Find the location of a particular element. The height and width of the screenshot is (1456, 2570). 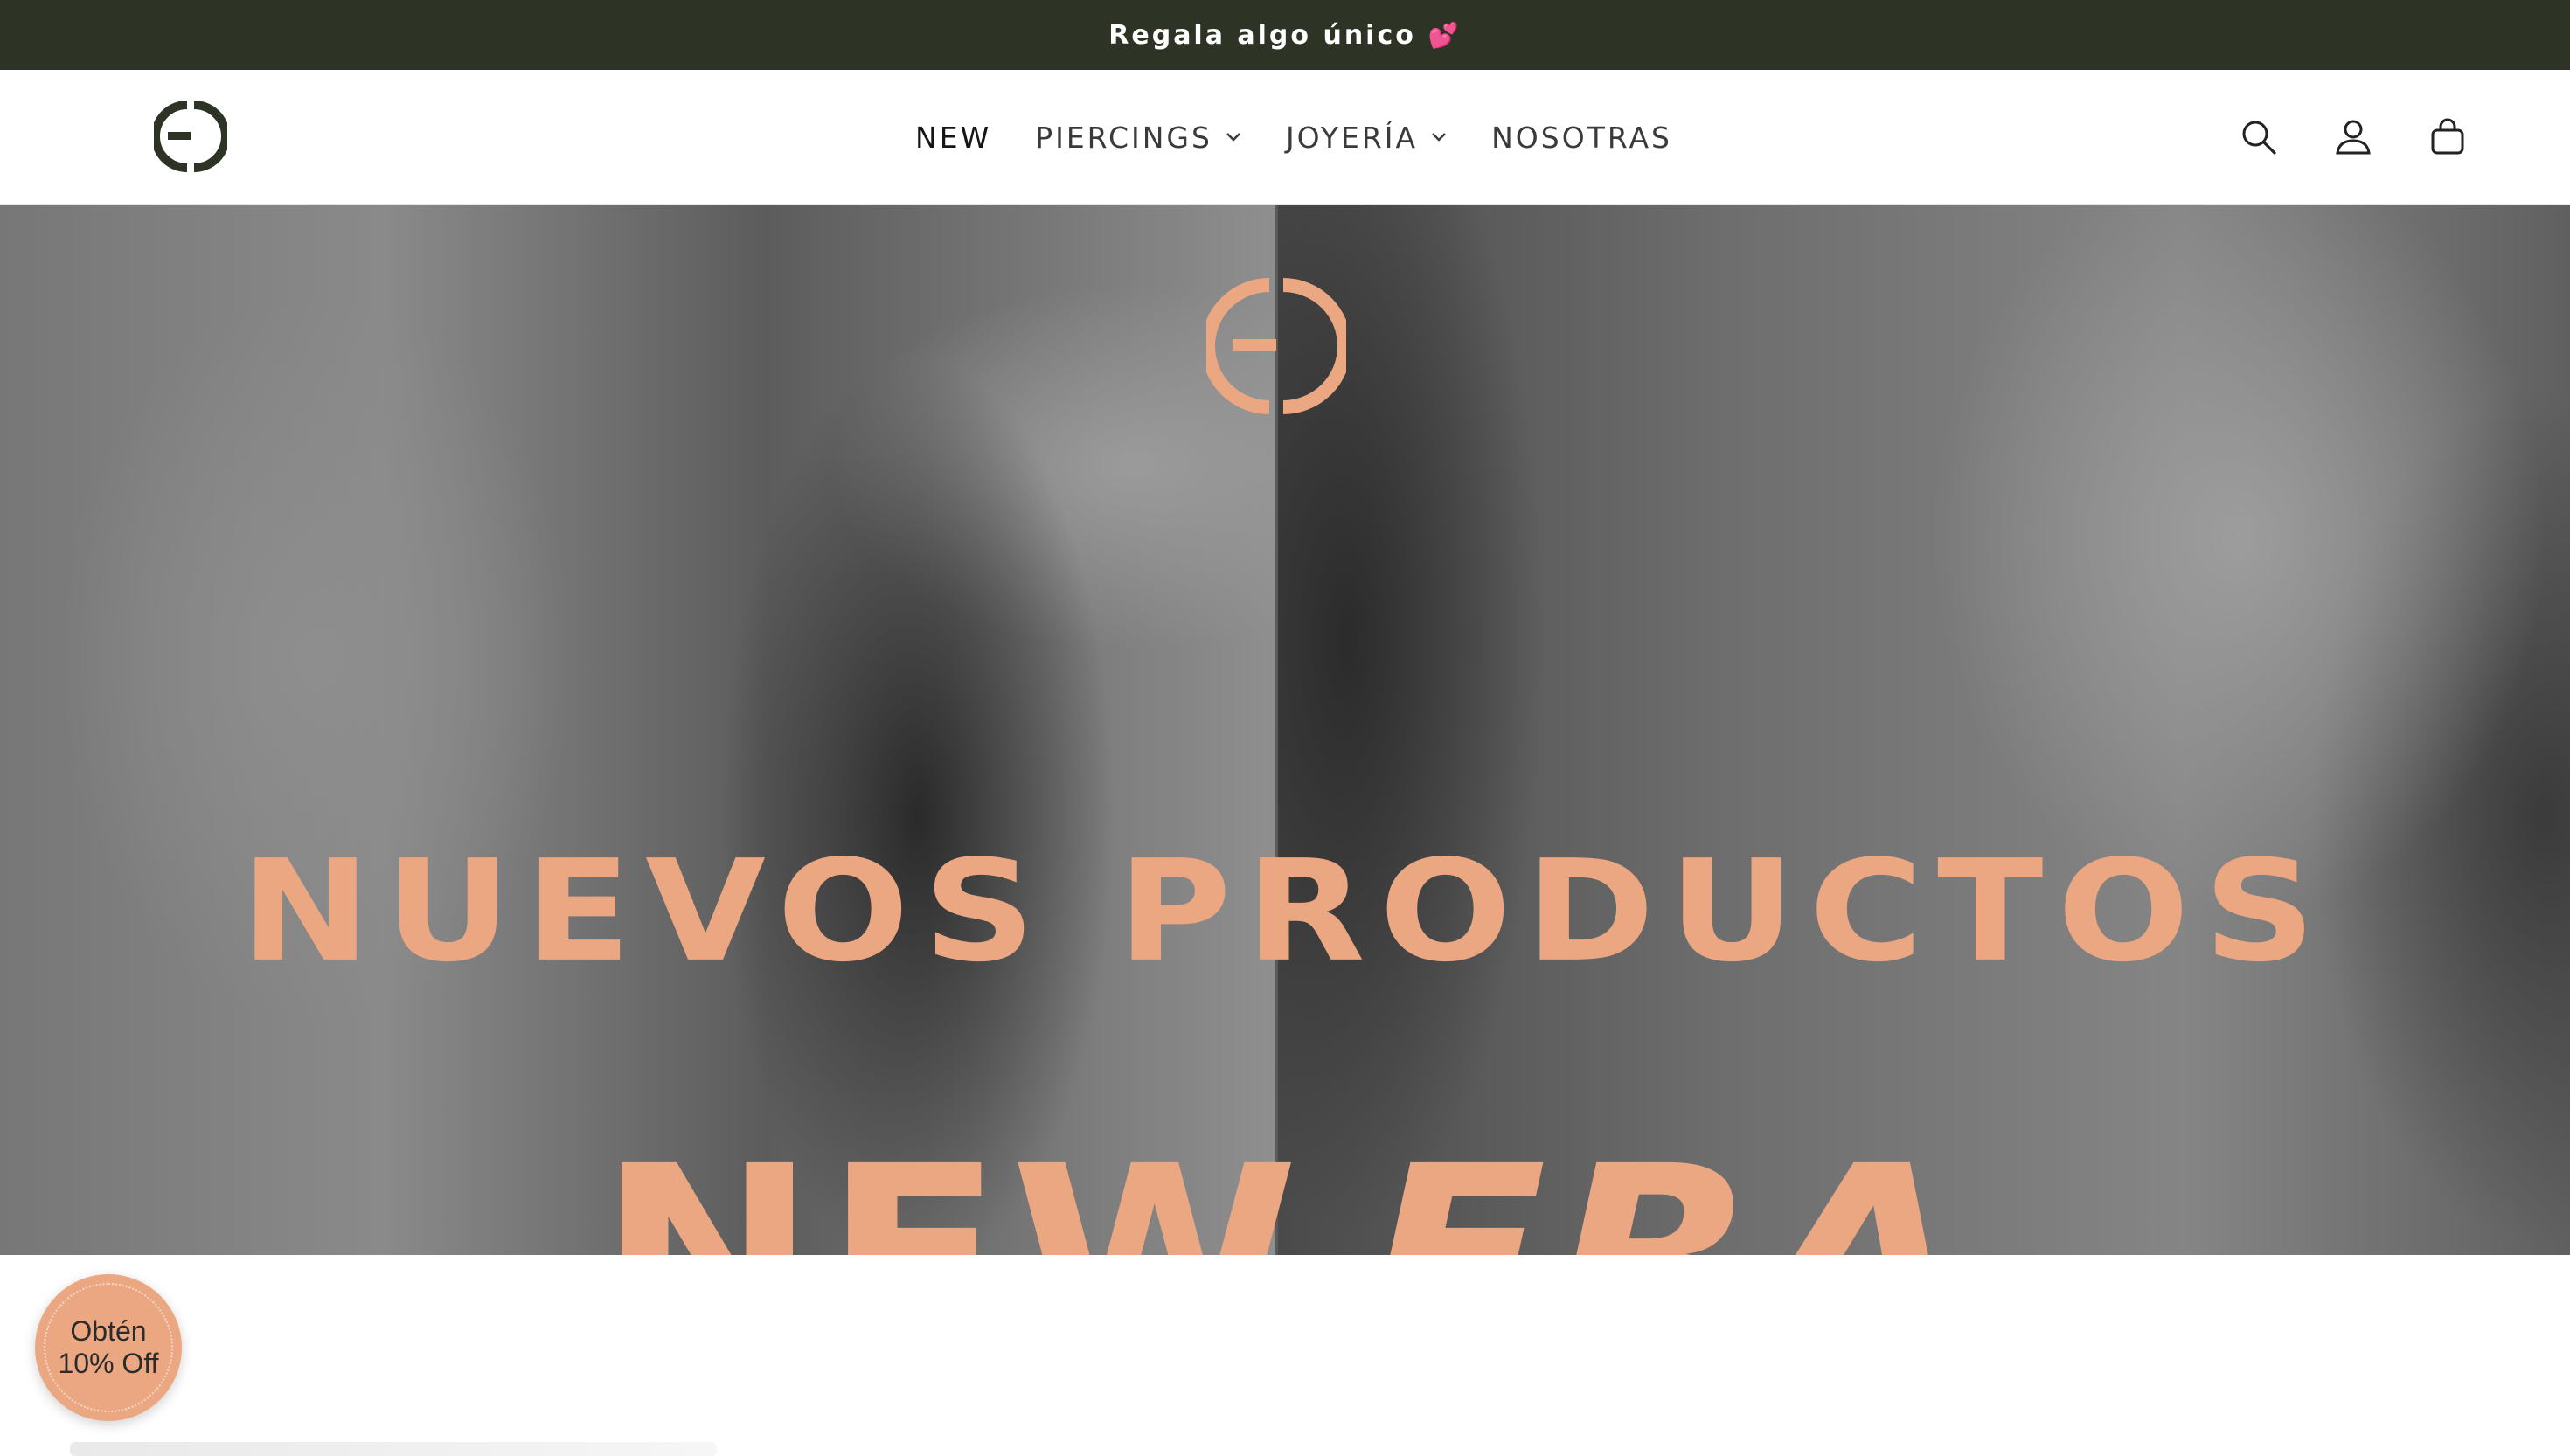

hero-subtitle-regular: NEW is located at coordinates (952, 1185).